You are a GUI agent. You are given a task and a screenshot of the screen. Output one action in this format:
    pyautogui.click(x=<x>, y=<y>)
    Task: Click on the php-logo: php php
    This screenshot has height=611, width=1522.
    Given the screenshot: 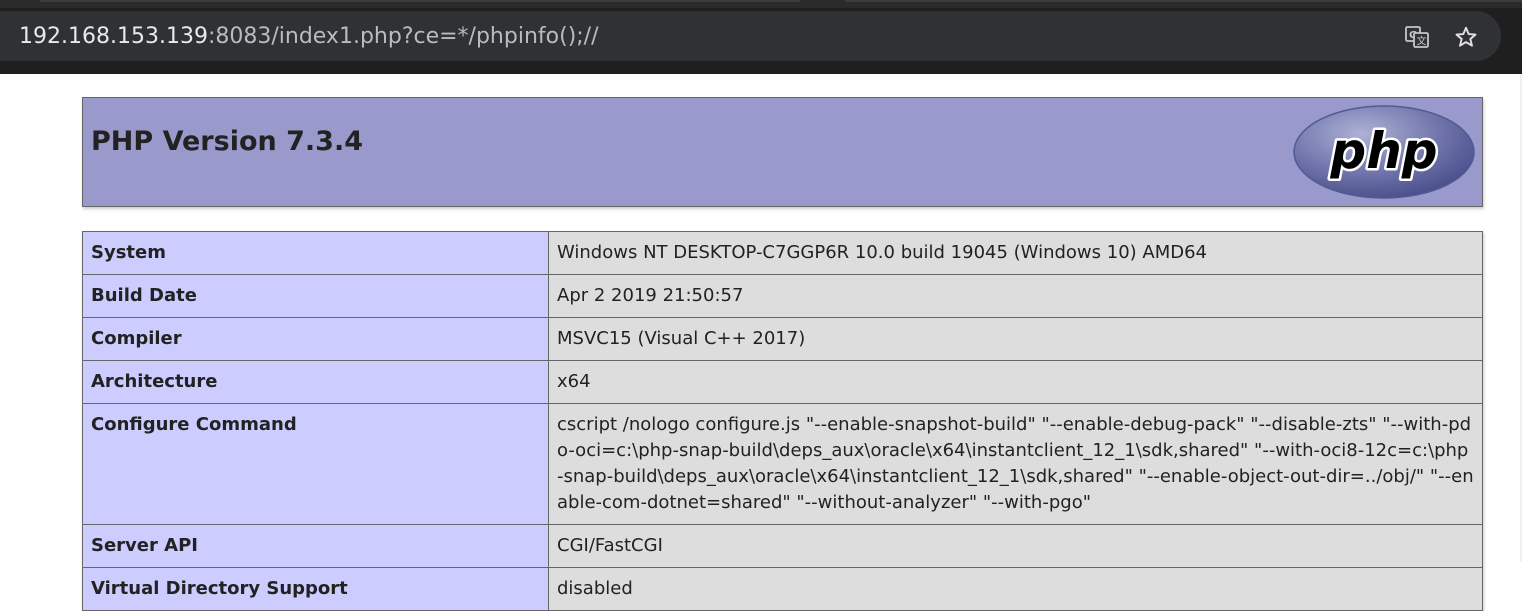 What is the action you would take?
    pyautogui.click(x=1384, y=152)
    